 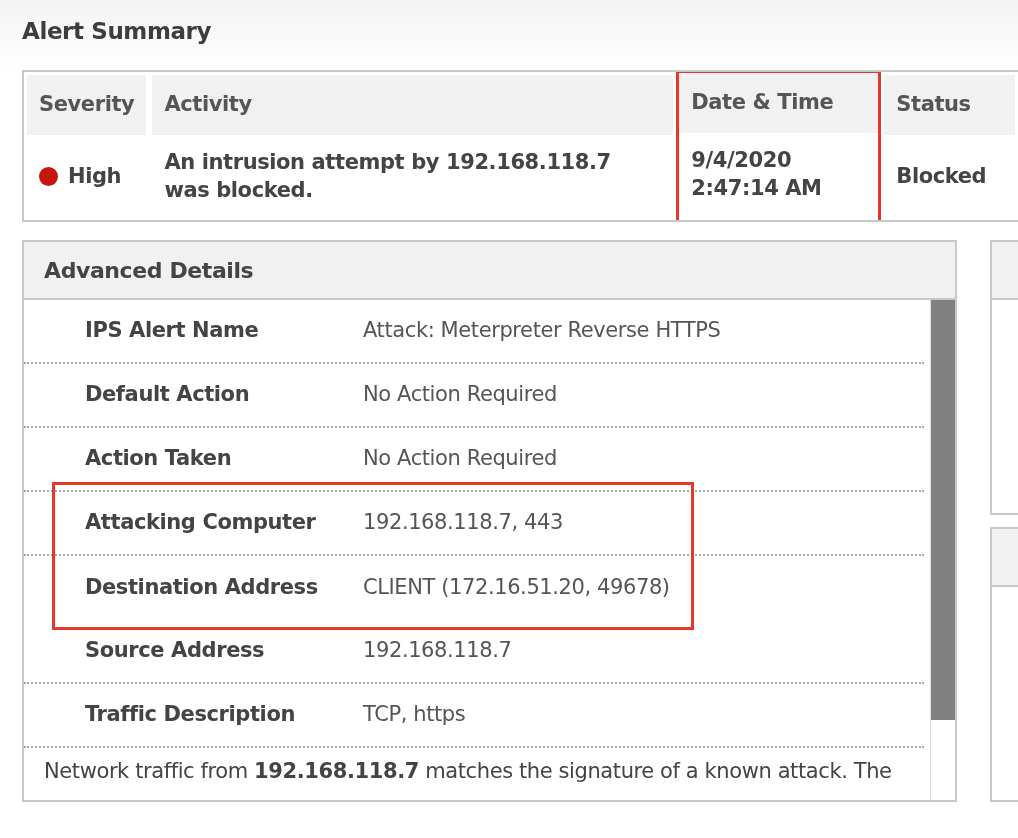 I want to click on field-value: TCP, https, so click(x=414, y=715).